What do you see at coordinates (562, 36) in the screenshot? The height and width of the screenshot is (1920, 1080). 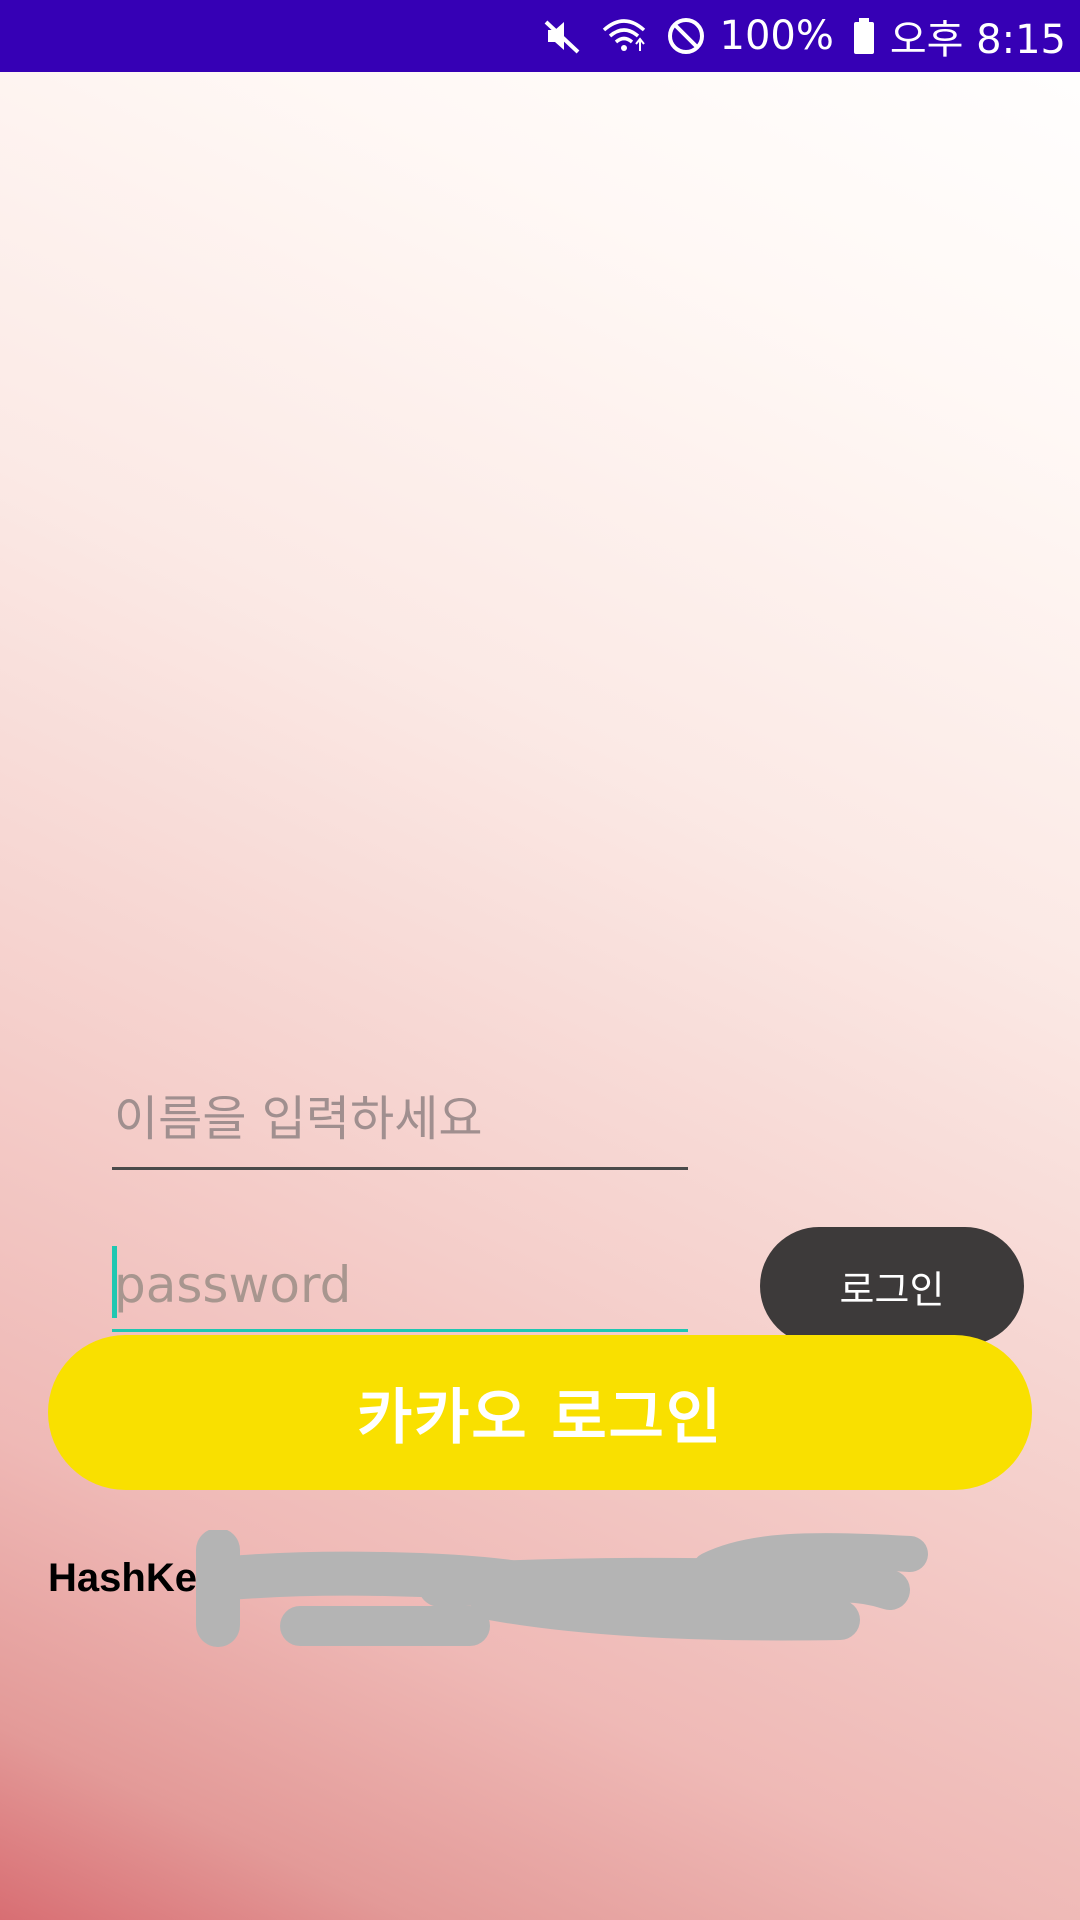 I see `mute-icon` at bounding box center [562, 36].